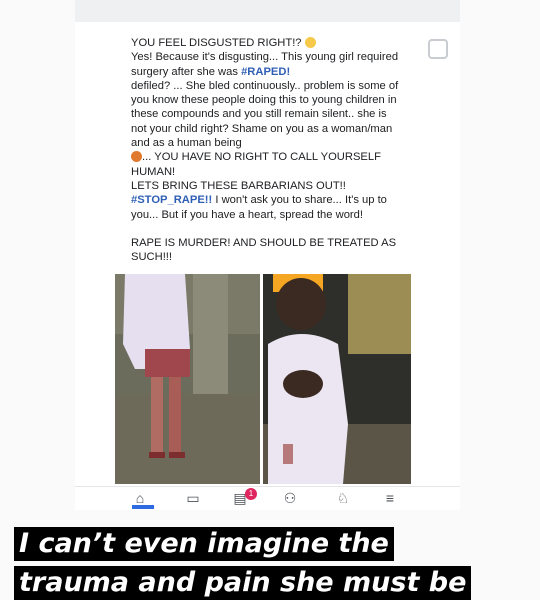  What do you see at coordinates (267, 11) in the screenshot?
I see `post-header-strip` at bounding box center [267, 11].